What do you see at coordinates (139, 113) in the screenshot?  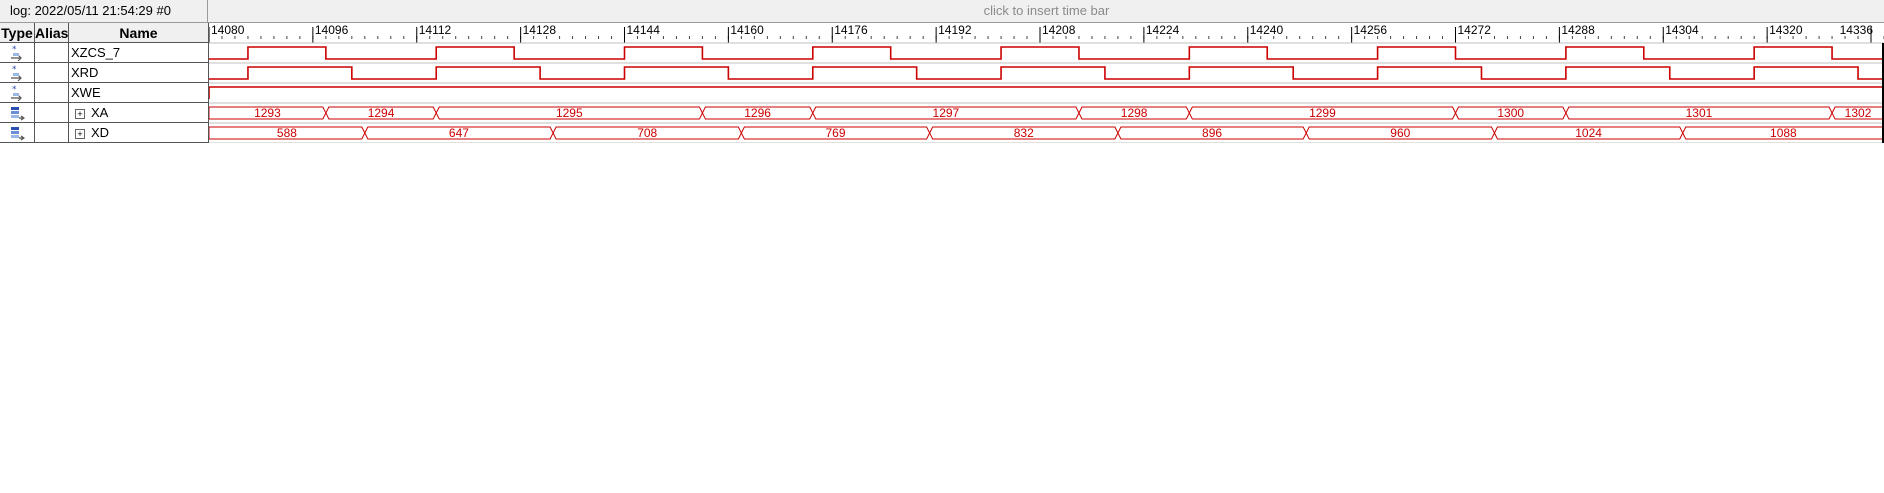 I see `signal-name-cell: + XA` at bounding box center [139, 113].